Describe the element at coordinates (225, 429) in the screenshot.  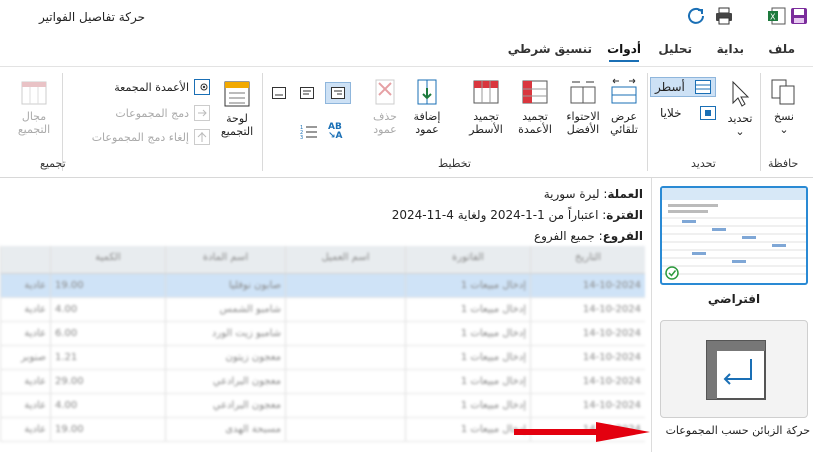
I see `table-cell: مسبحة الهدى` at that location.